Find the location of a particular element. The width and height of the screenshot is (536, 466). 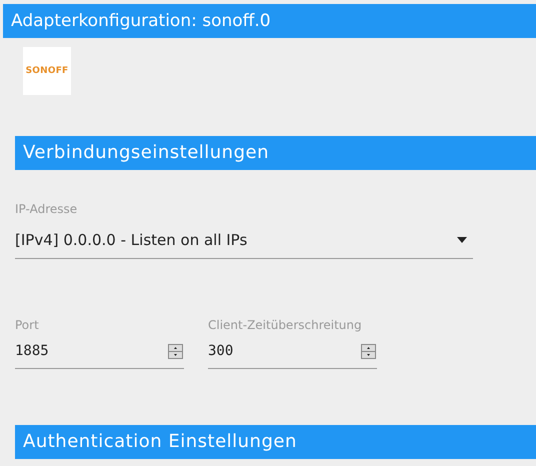

field-label: Client-Zeitüberschreitung is located at coordinates (285, 325).